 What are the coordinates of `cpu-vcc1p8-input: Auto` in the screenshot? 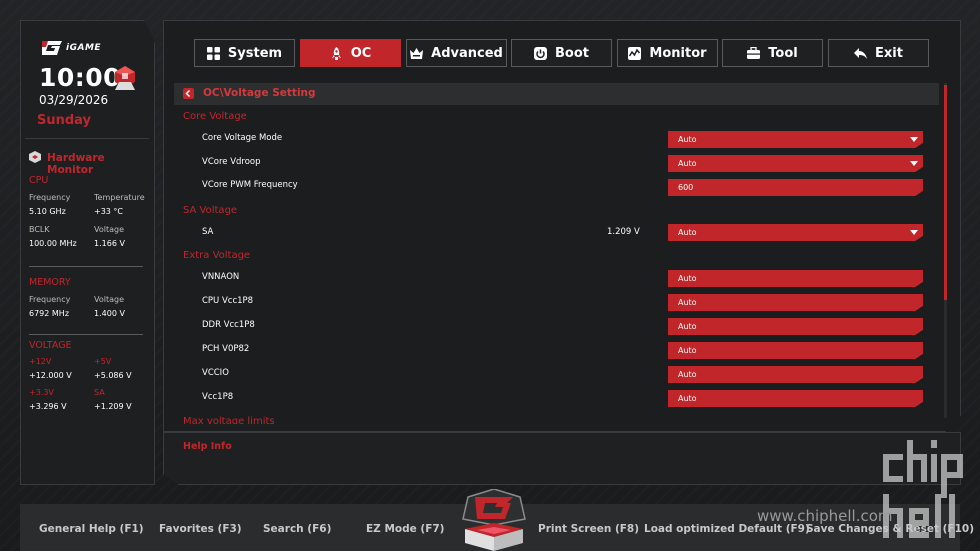 It's located at (795, 302).